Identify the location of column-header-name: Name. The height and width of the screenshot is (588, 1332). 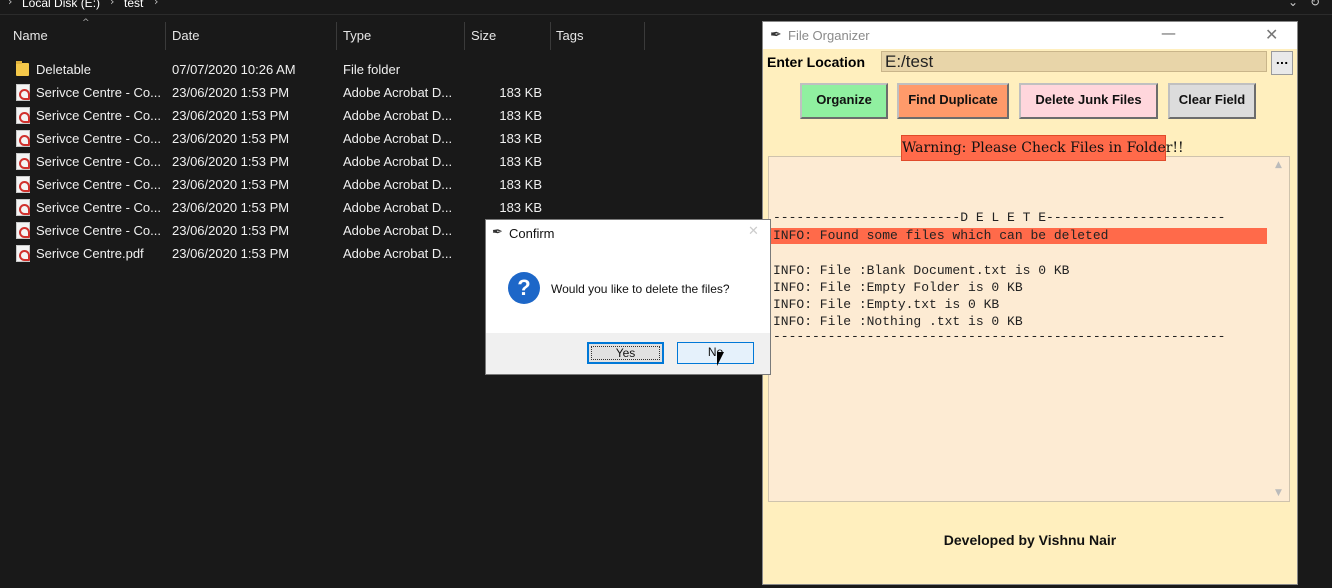
(30, 35).